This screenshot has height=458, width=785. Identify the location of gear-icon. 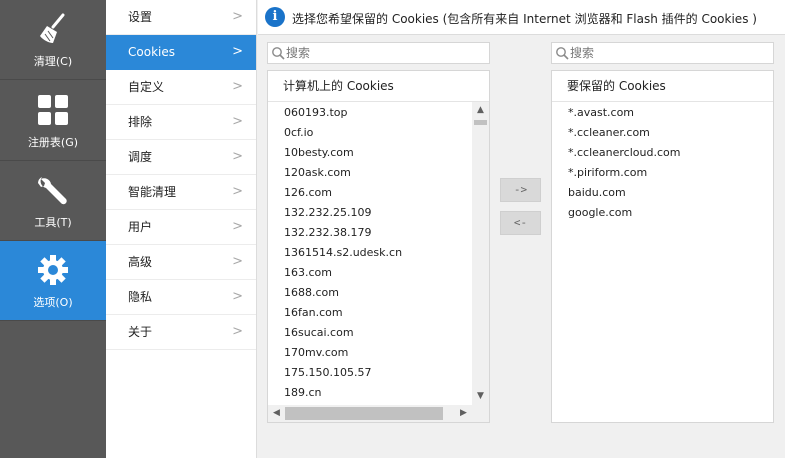
(53, 270).